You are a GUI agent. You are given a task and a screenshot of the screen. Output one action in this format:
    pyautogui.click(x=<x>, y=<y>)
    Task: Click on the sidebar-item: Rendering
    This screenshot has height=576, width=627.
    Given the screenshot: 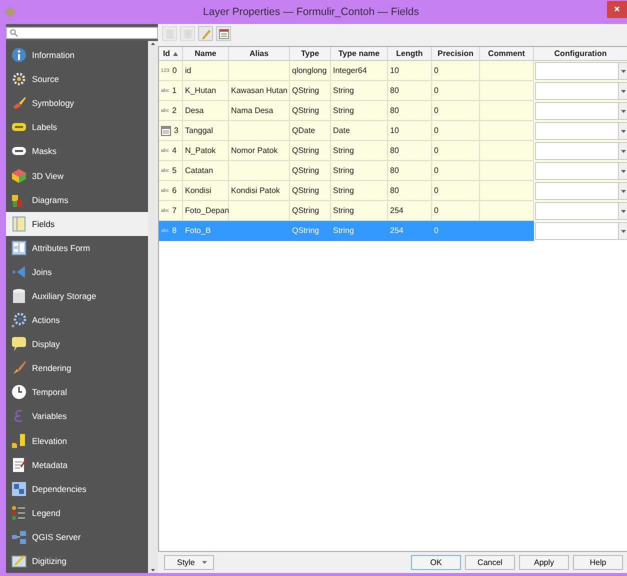 What is the action you would take?
    pyautogui.click(x=77, y=368)
    